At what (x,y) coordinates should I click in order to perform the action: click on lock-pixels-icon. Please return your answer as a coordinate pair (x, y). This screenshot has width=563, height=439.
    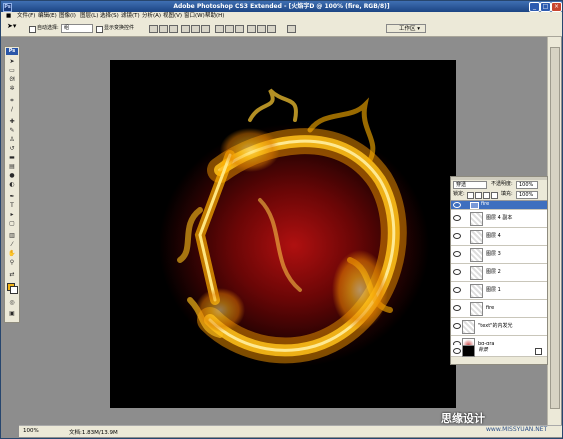
    Looking at the image, I should click on (478, 195).